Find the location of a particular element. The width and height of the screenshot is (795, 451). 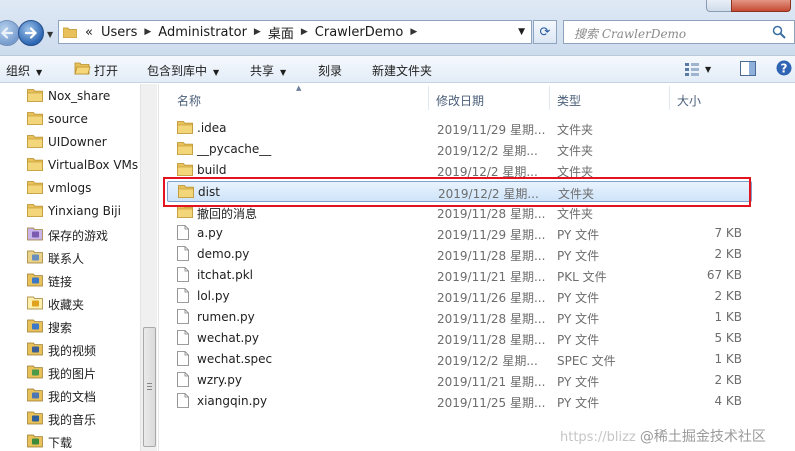

file-row: wzry.py 2019/11/21 星期... PY 文件 2 KB is located at coordinates (459, 380).